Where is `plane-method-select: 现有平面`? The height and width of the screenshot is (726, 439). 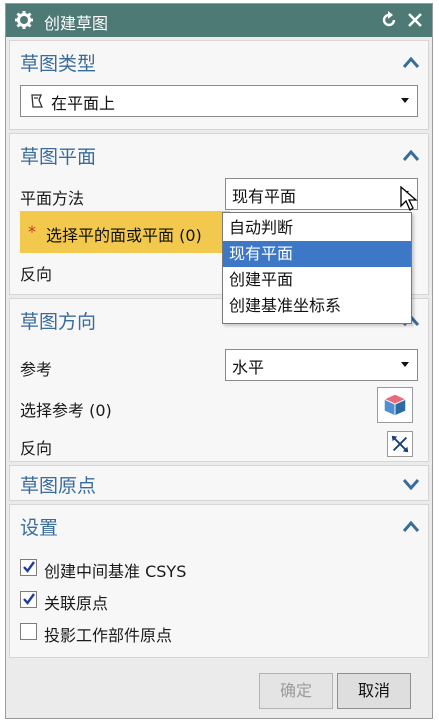 plane-method-select: 现有平面 is located at coordinates (321, 194).